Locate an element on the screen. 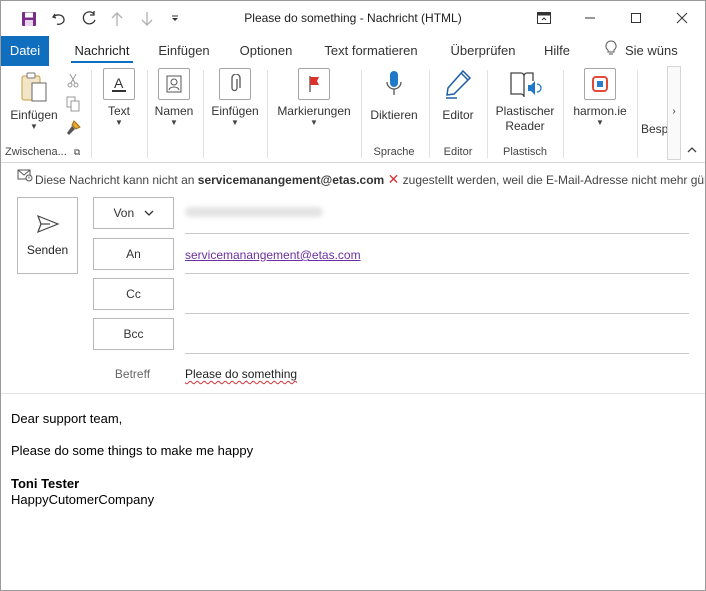 This screenshot has width=706, height=591. remove-address-icon: ✕ is located at coordinates (394, 179).